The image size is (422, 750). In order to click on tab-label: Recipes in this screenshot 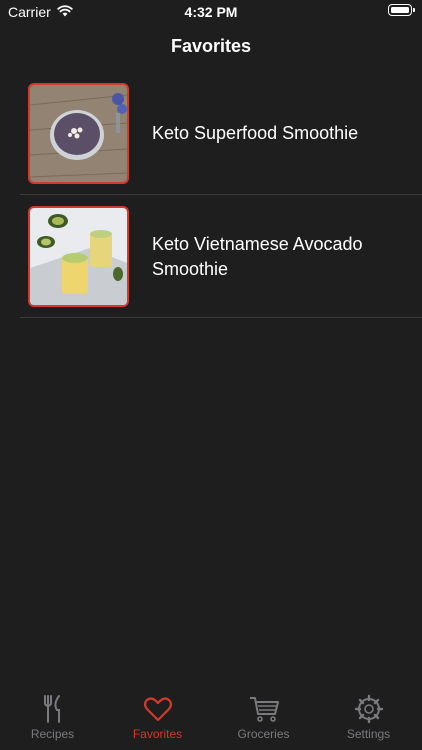, I will do `click(52, 734)`.